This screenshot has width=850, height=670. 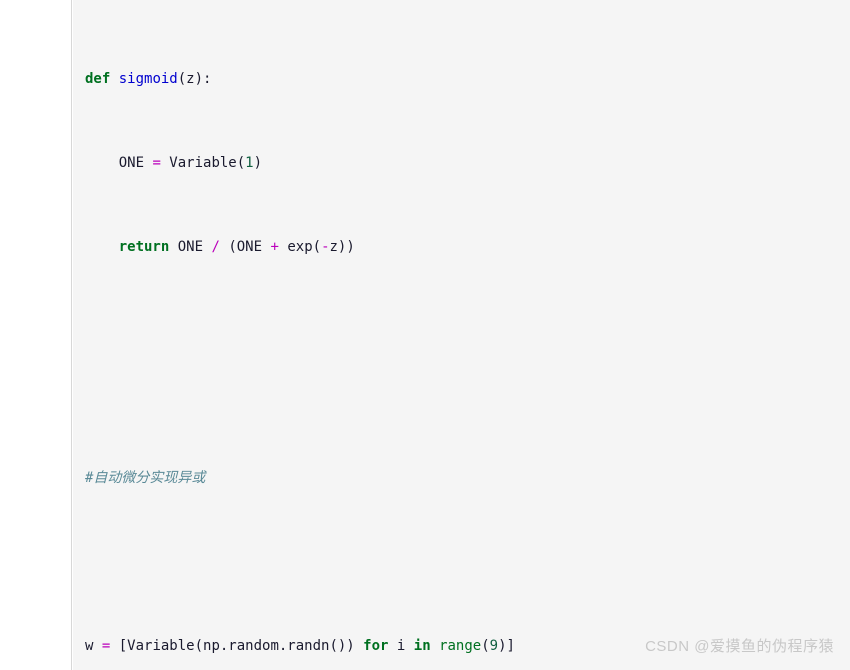 I want to click on code-line-comment: #自动微分实现异或, so click(x=465, y=478).